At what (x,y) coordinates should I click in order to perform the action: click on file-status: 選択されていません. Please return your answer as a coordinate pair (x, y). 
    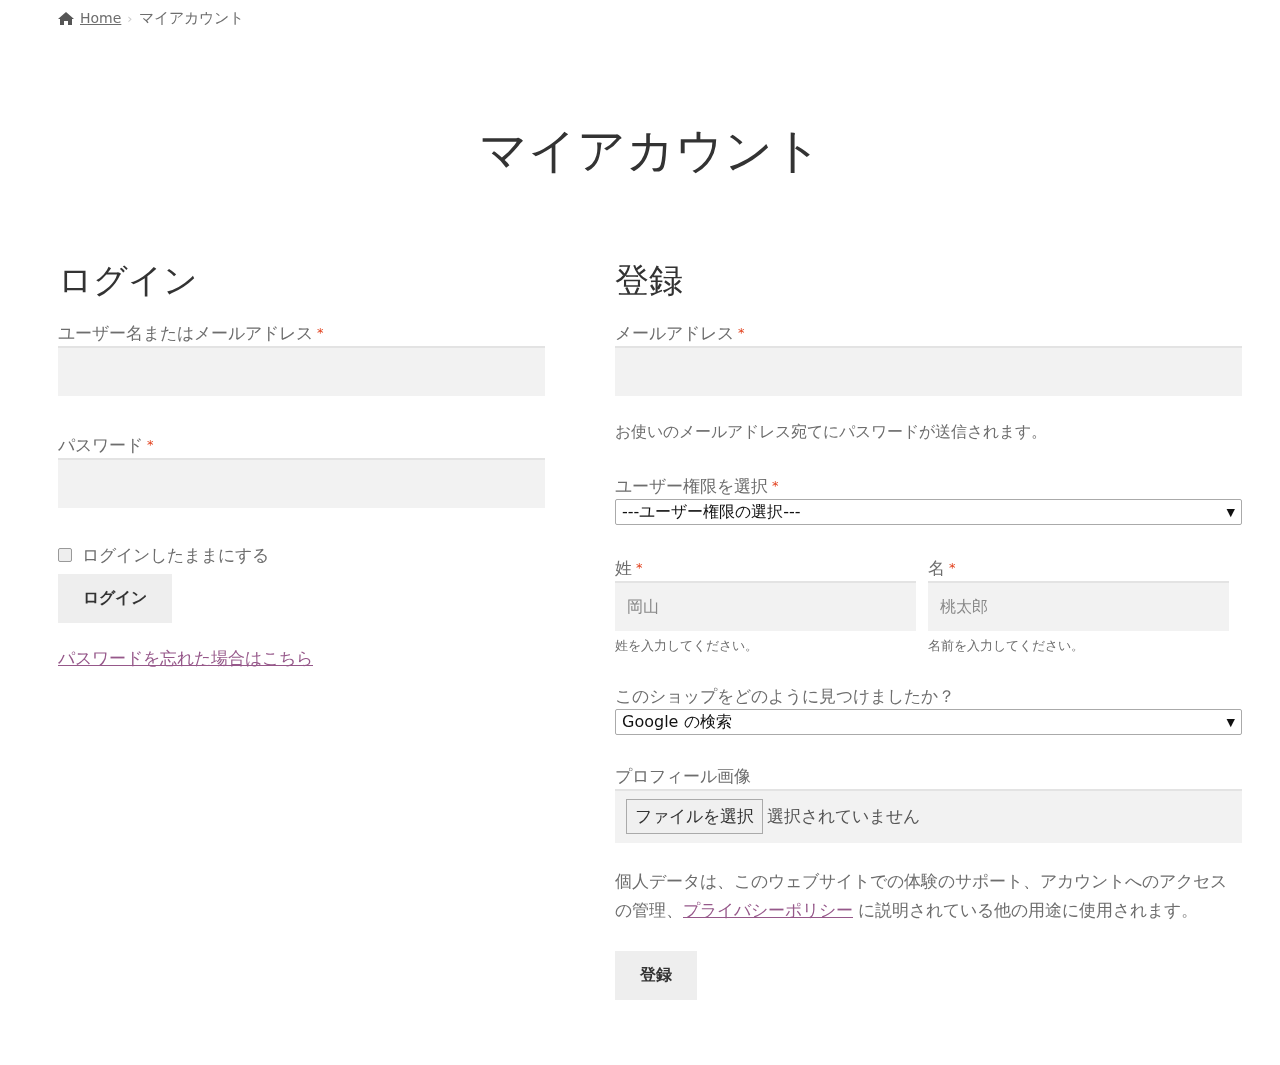
    Looking at the image, I should click on (843, 816).